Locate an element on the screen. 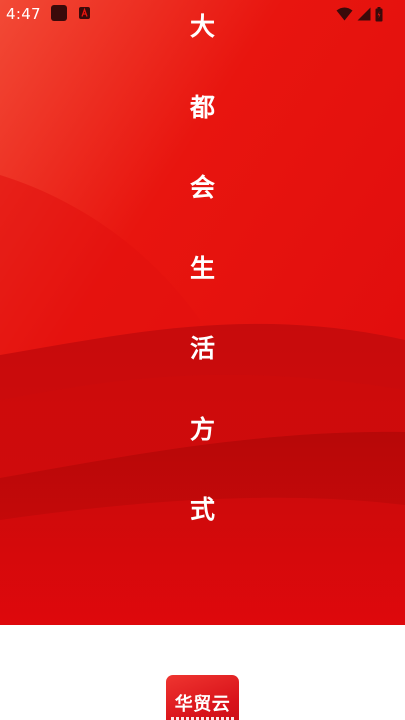 Image resolution: width=405 pixels, height=720 pixels. wifi-icon is located at coordinates (344, 14).